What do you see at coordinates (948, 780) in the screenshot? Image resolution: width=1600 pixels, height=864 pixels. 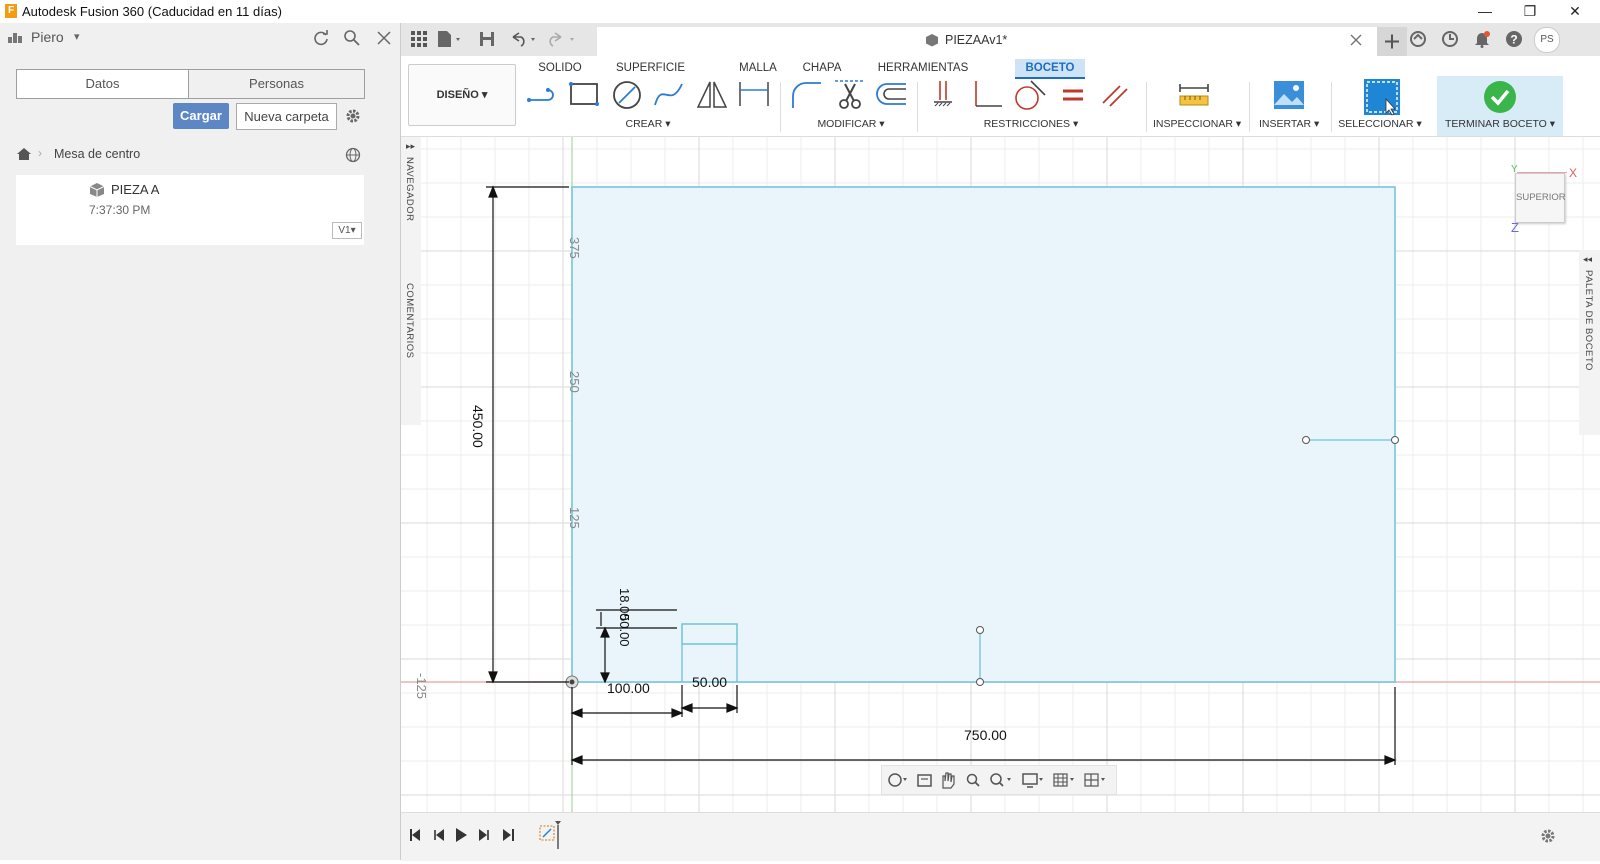 I see `pan-hand-icon` at bounding box center [948, 780].